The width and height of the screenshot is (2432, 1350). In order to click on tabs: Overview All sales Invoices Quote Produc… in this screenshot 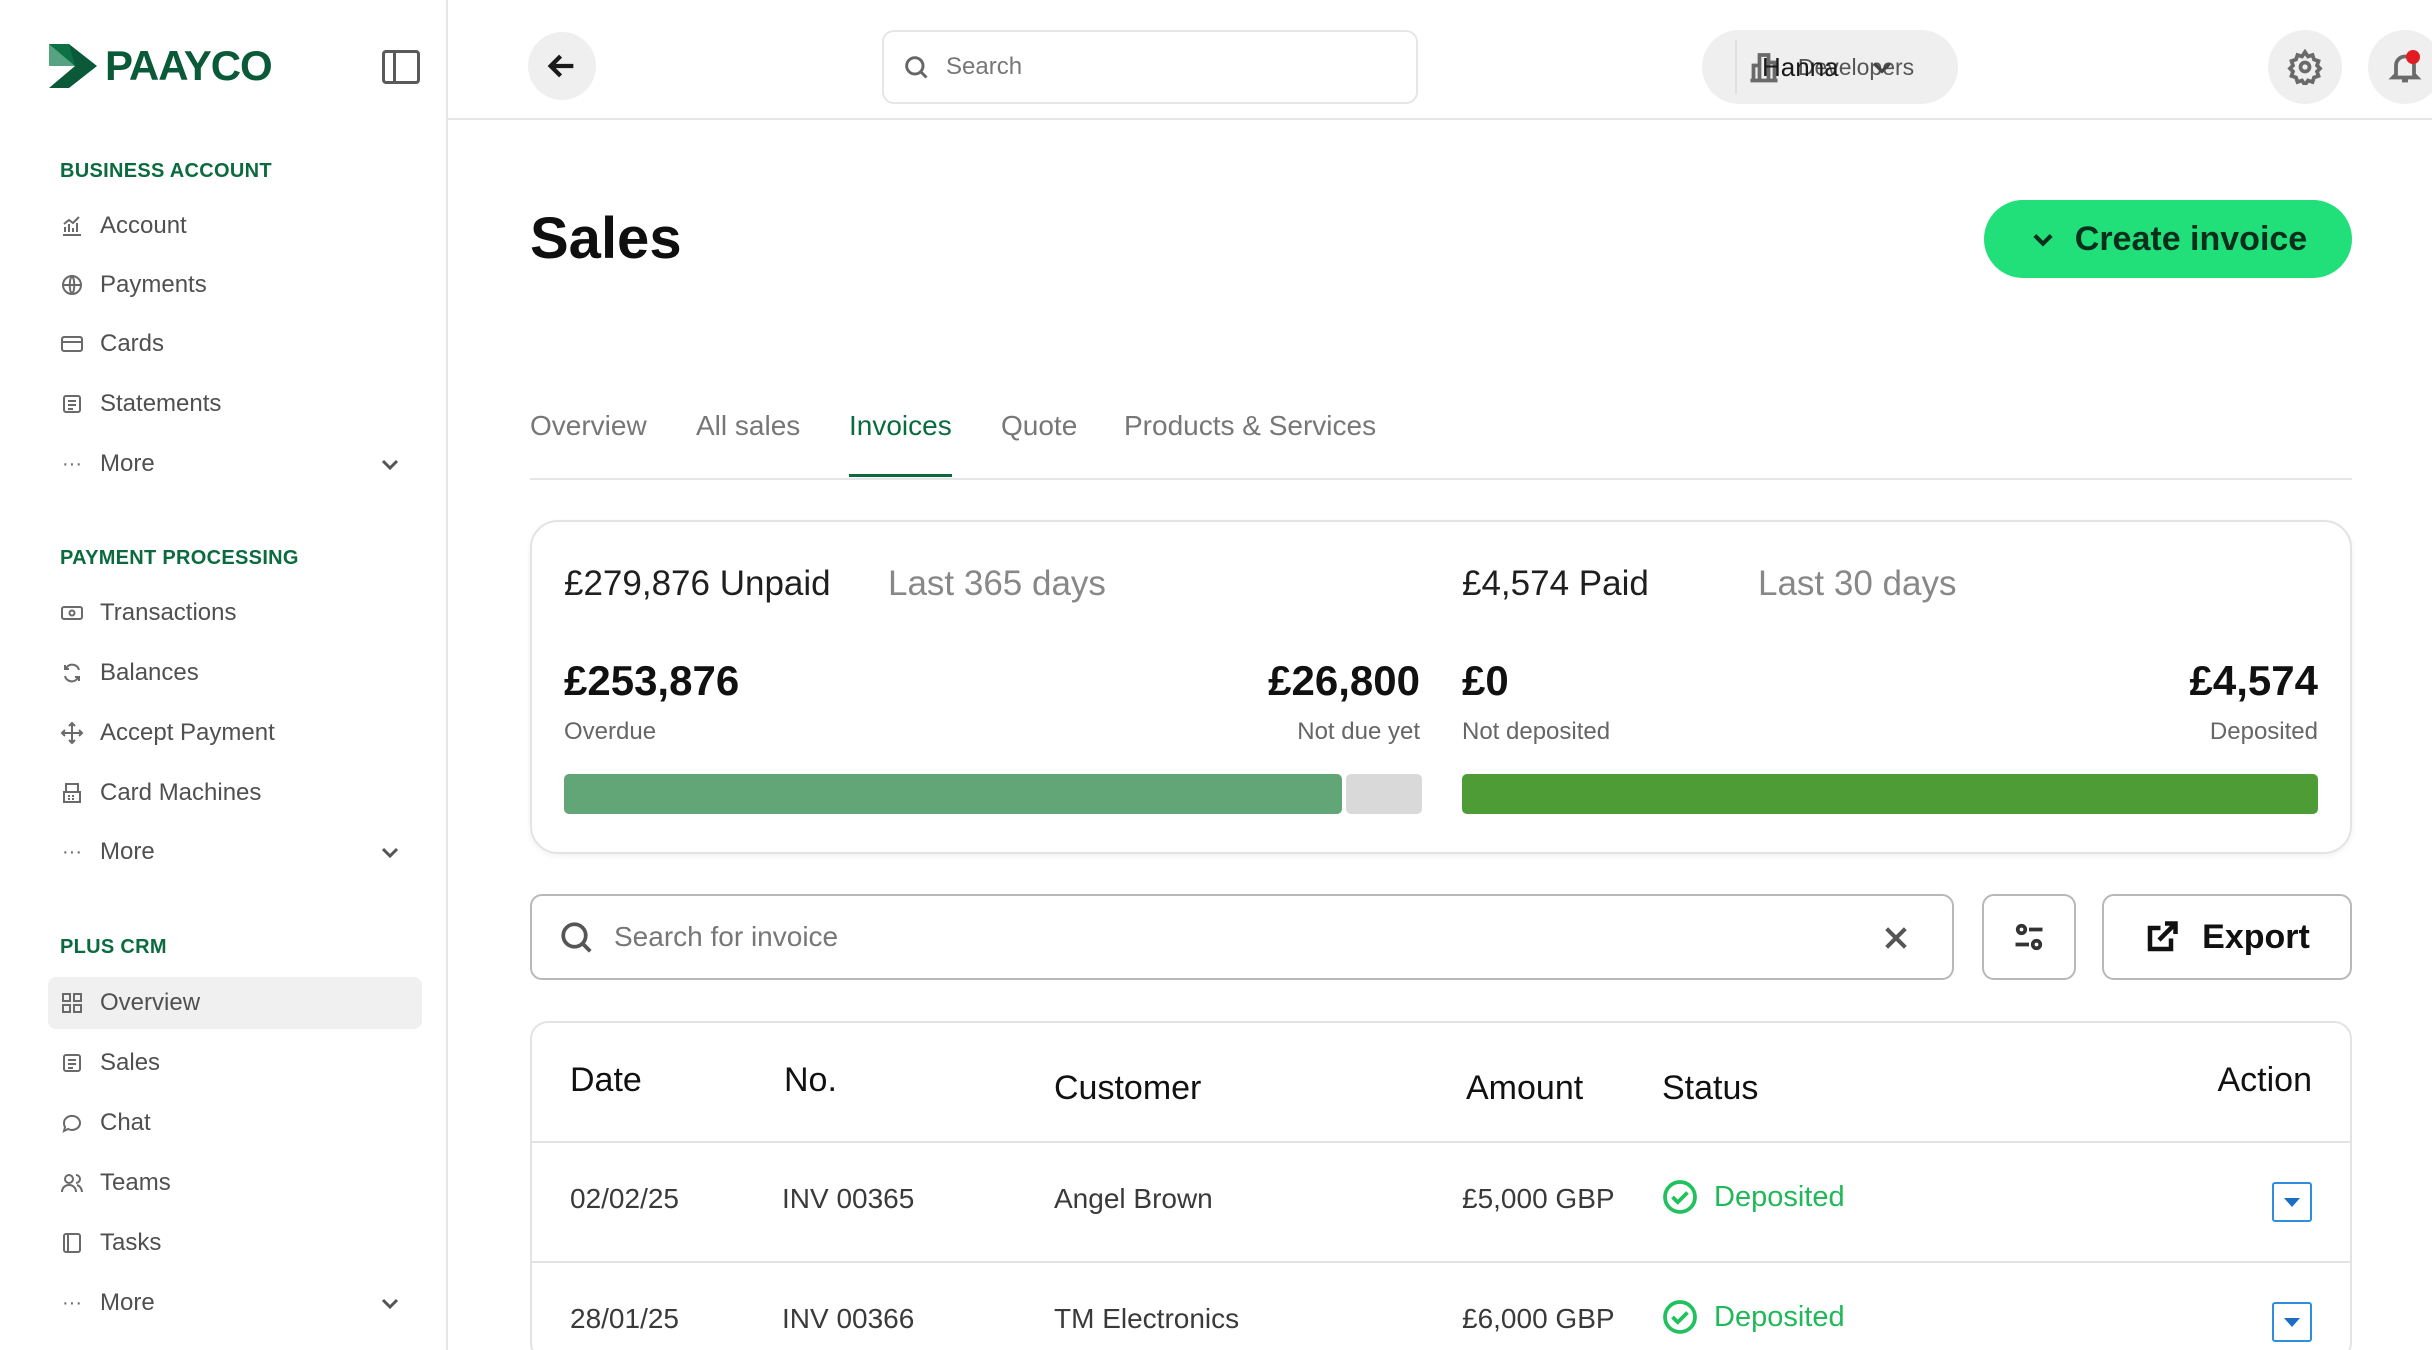, I will do `click(1441, 442)`.